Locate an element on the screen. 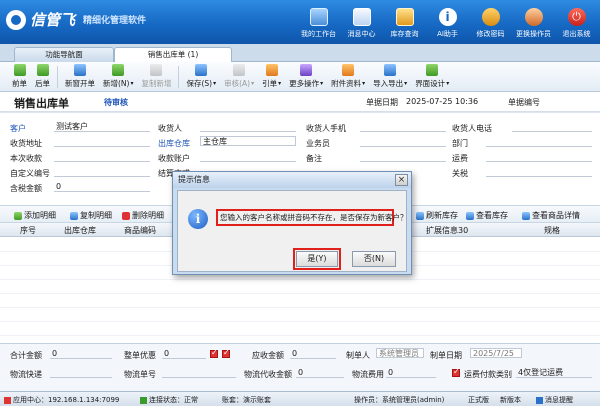  import-ref-button: 引单 ▾ is located at coordinates (271, 77).